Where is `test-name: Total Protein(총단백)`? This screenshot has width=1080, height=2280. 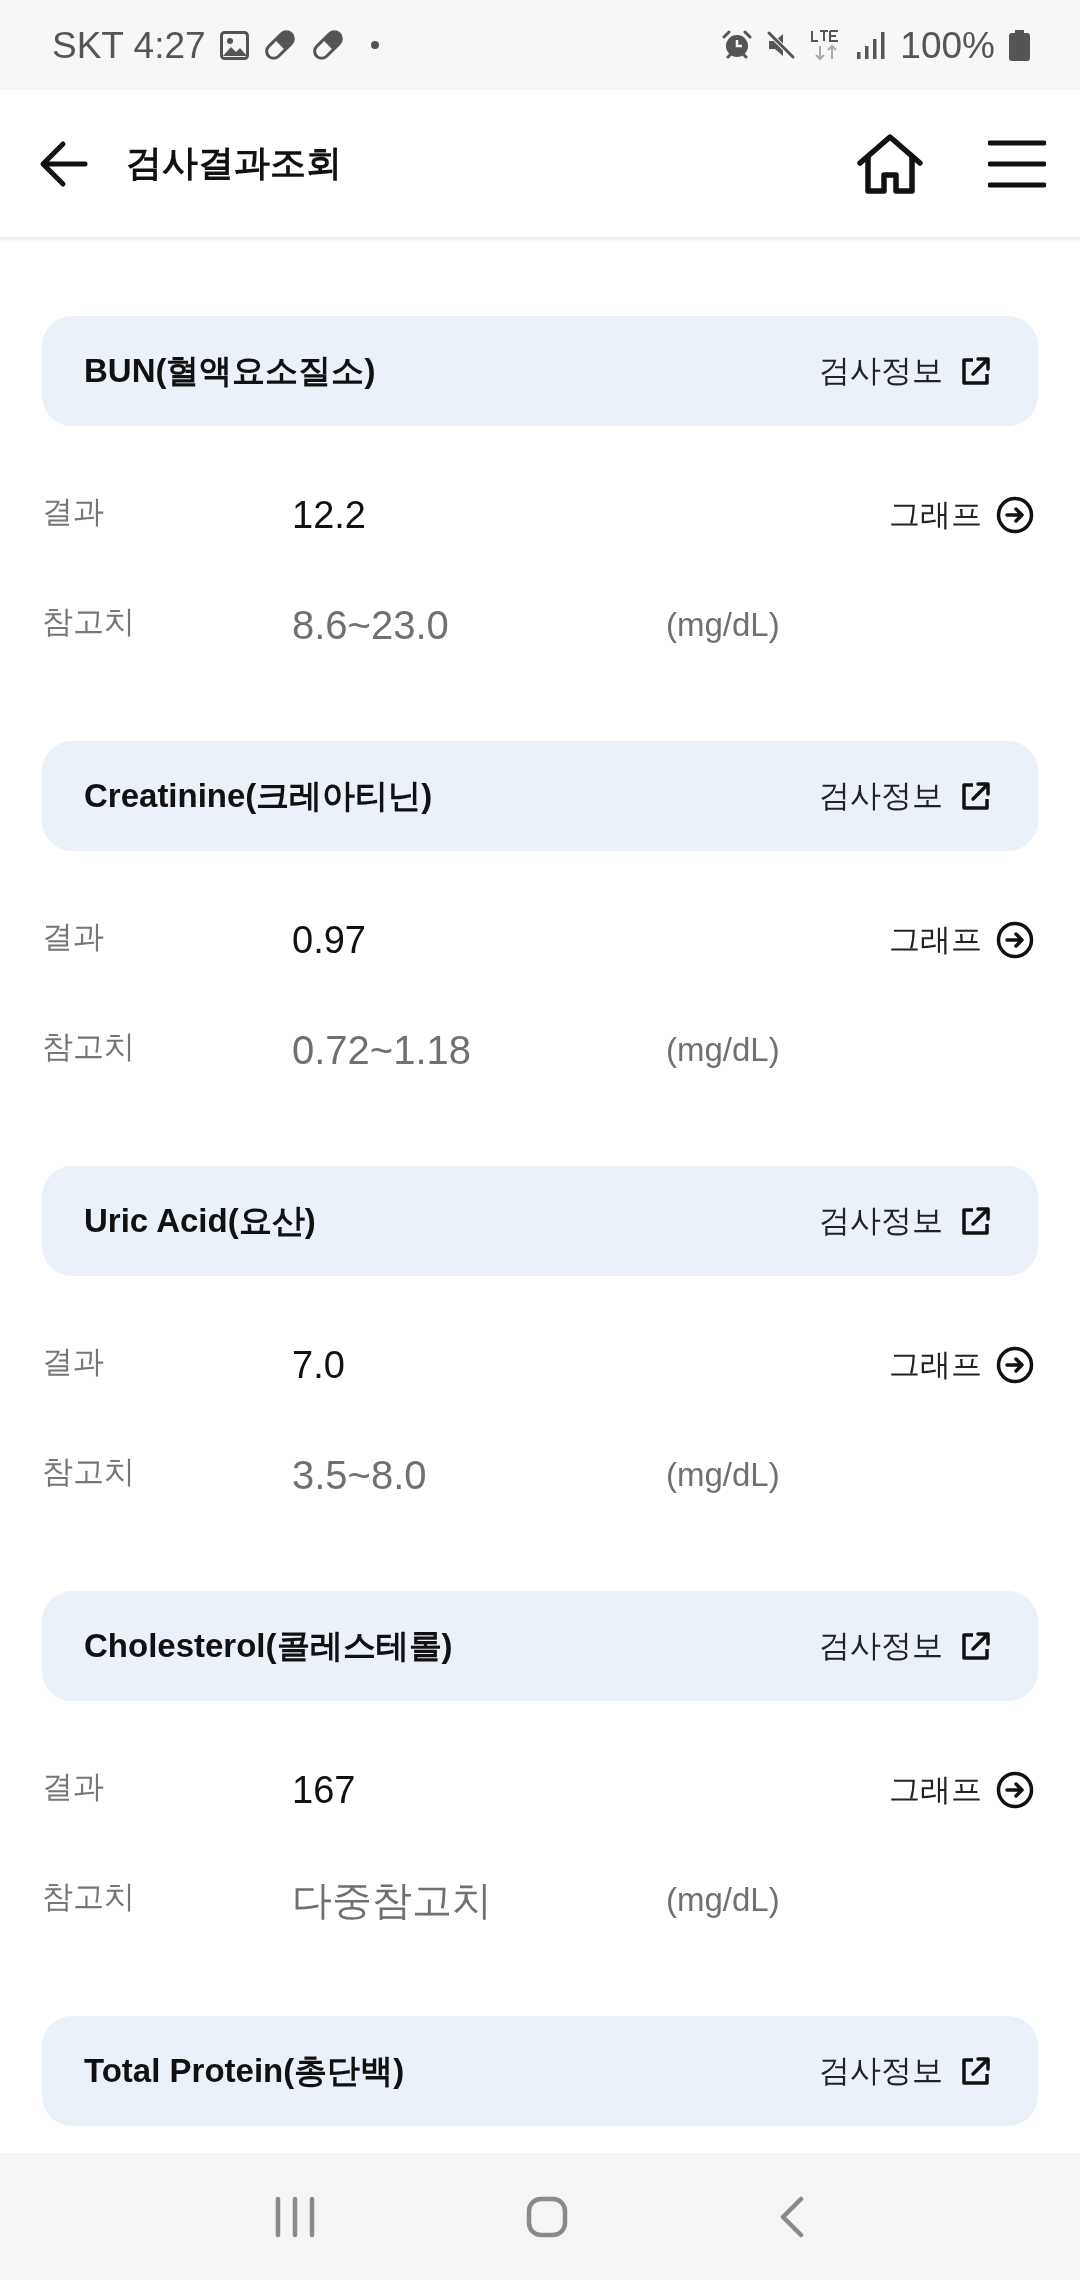
test-name: Total Protein(총단백) is located at coordinates (244, 2070).